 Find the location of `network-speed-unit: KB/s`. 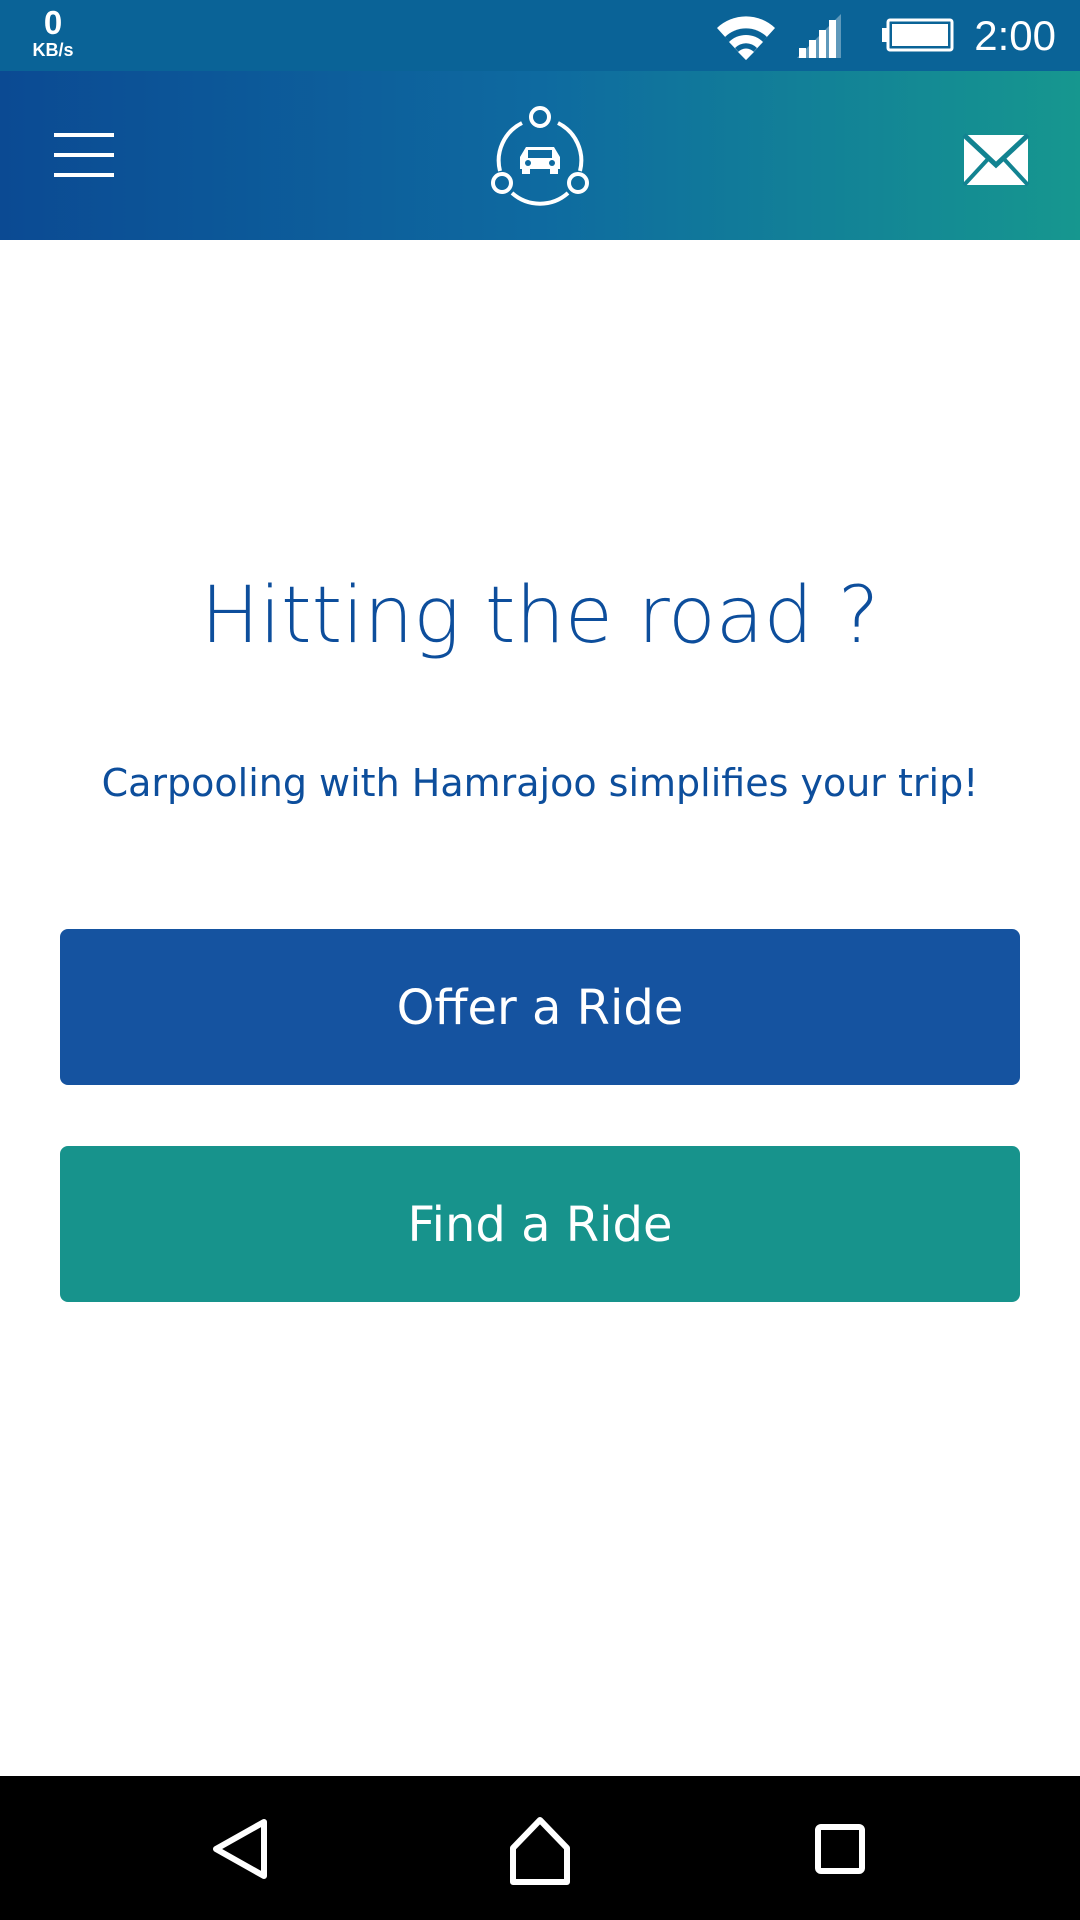

network-speed-unit: KB/s is located at coordinates (53, 50).